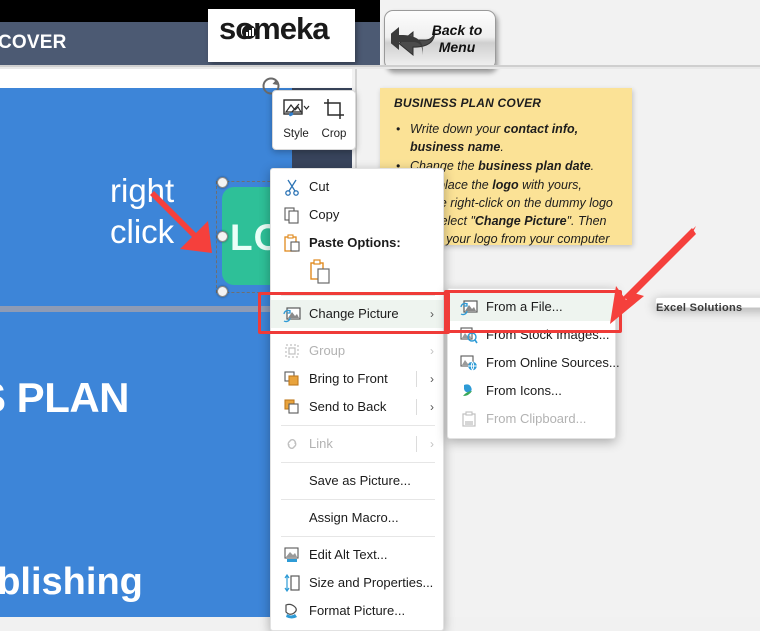  I want to click on bring-to-front-icon, so click(291, 378).